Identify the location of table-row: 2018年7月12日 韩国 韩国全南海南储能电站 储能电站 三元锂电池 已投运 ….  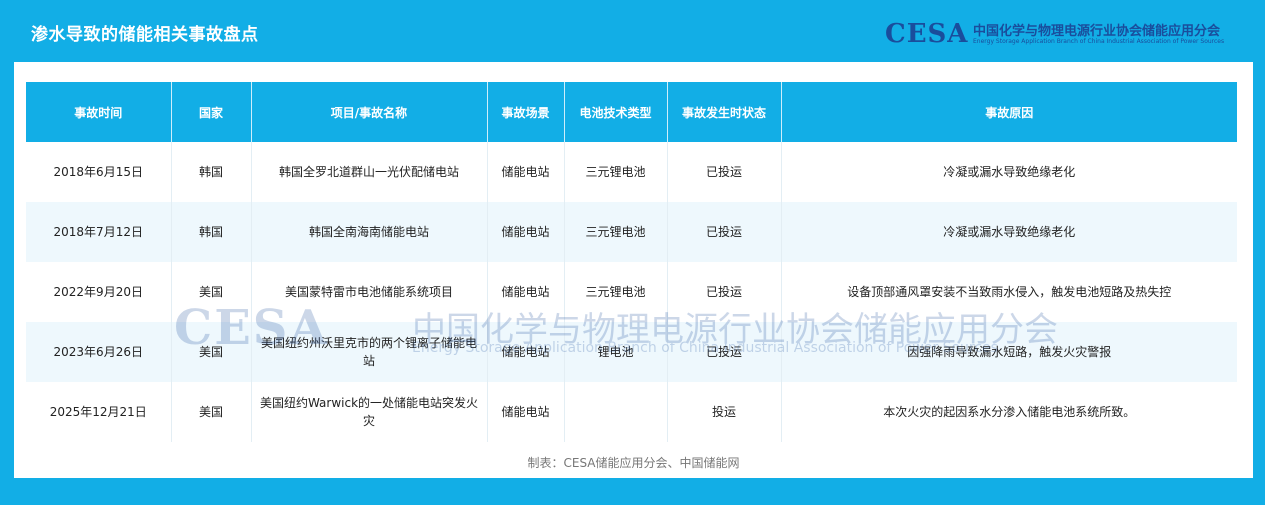
(631, 232).